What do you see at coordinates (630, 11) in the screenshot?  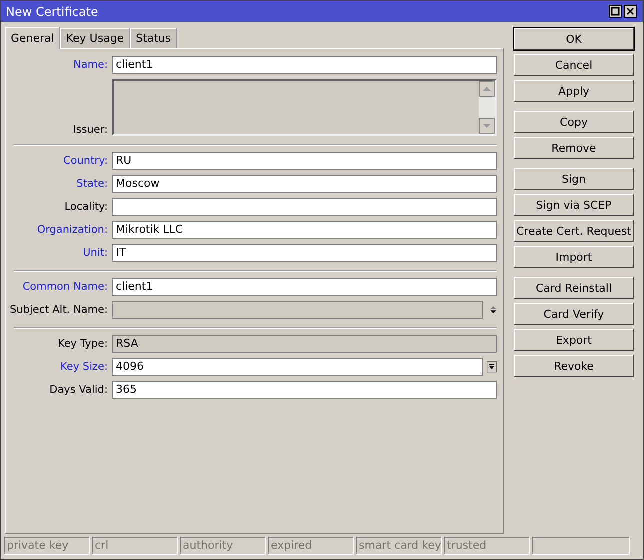 I see `close-icon` at bounding box center [630, 11].